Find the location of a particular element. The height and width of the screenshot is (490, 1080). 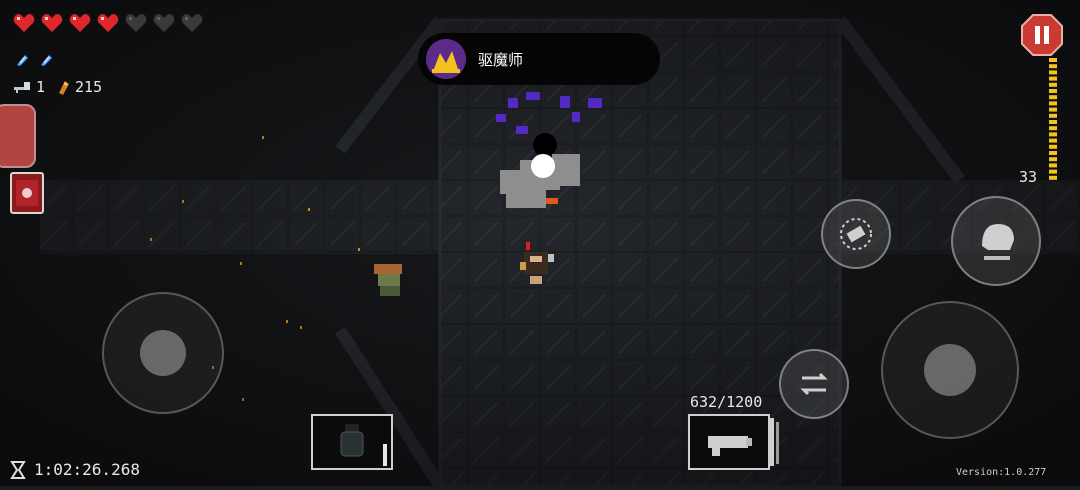

swap-icon is located at coordinates (814, 384).